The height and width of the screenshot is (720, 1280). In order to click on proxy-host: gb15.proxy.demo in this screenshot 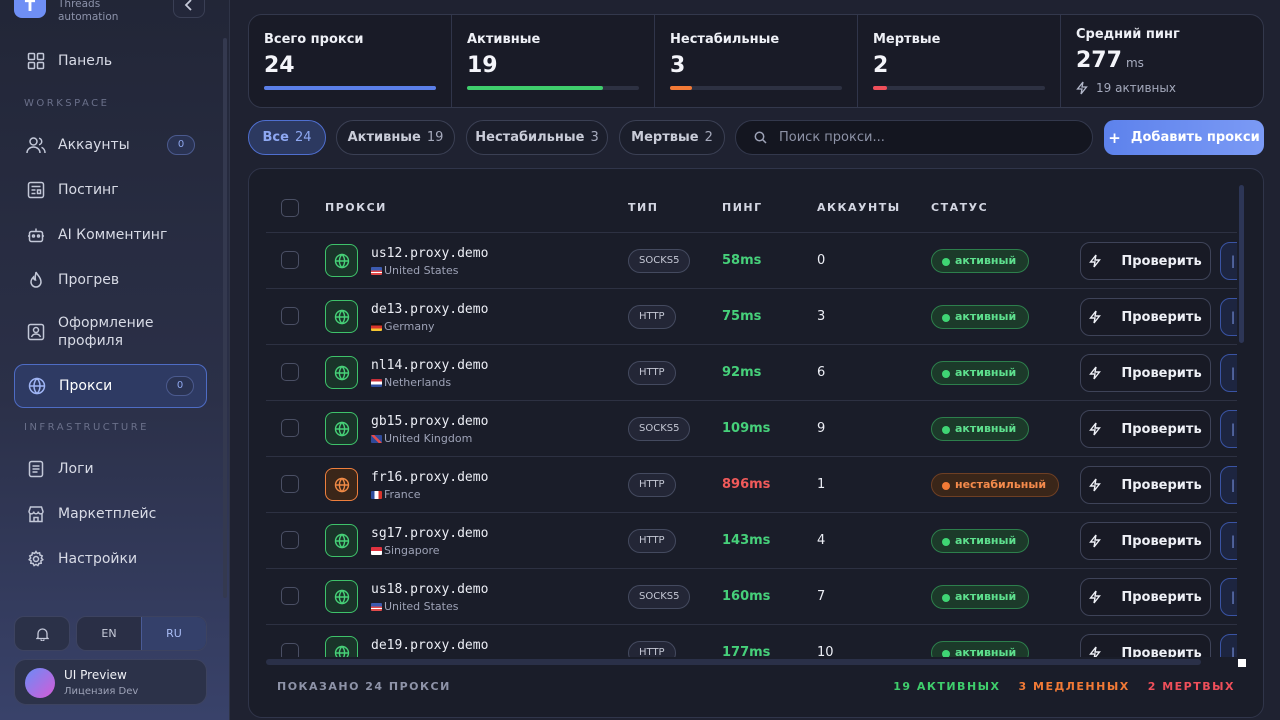, I will do `click(430, 421)`.